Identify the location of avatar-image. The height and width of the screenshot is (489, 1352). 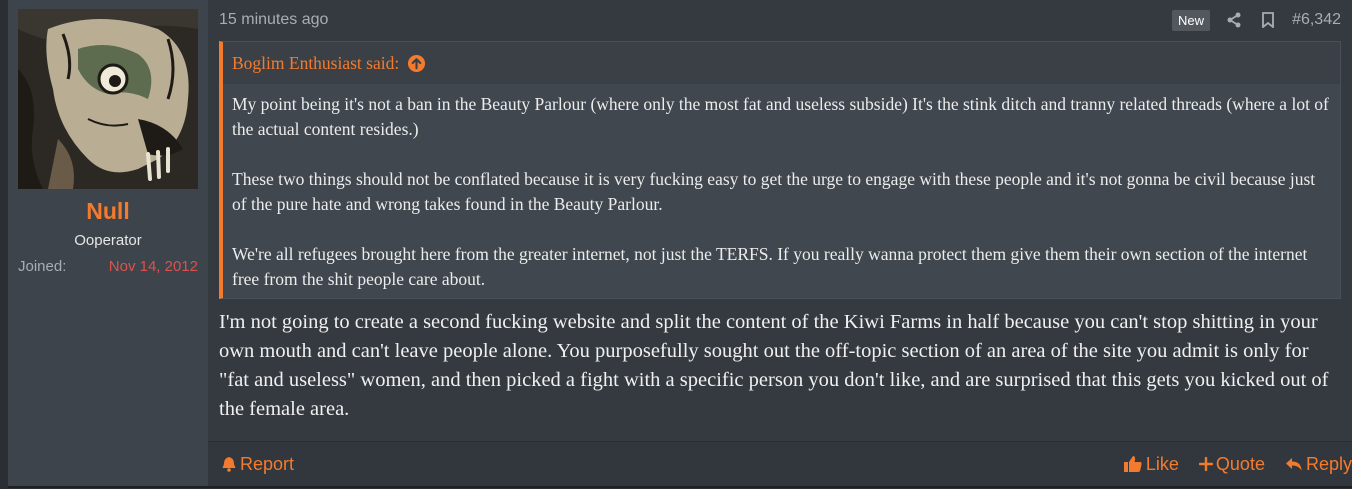
(108, 99).